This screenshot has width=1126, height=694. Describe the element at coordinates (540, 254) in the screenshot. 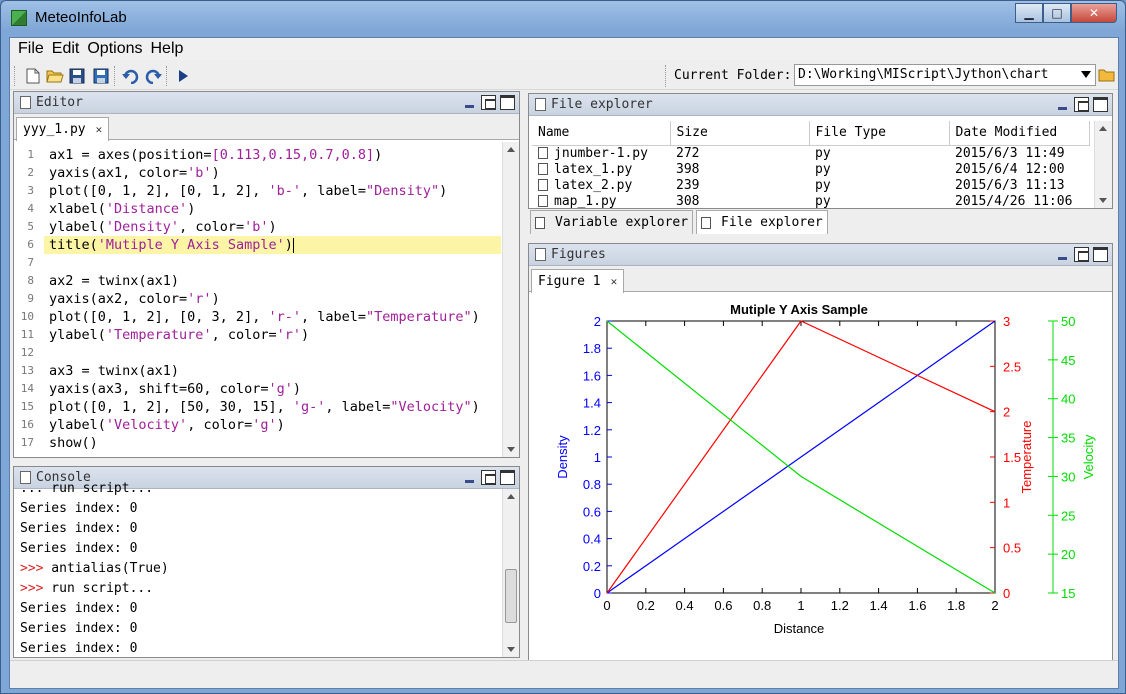

I see `document-icon` at that location.